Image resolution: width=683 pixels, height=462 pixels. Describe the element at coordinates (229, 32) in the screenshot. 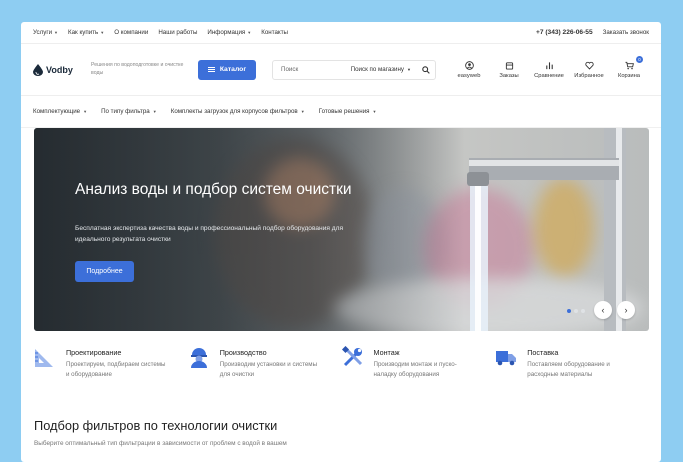

I see `top-nav-item-info: Информация ▼` at that location.